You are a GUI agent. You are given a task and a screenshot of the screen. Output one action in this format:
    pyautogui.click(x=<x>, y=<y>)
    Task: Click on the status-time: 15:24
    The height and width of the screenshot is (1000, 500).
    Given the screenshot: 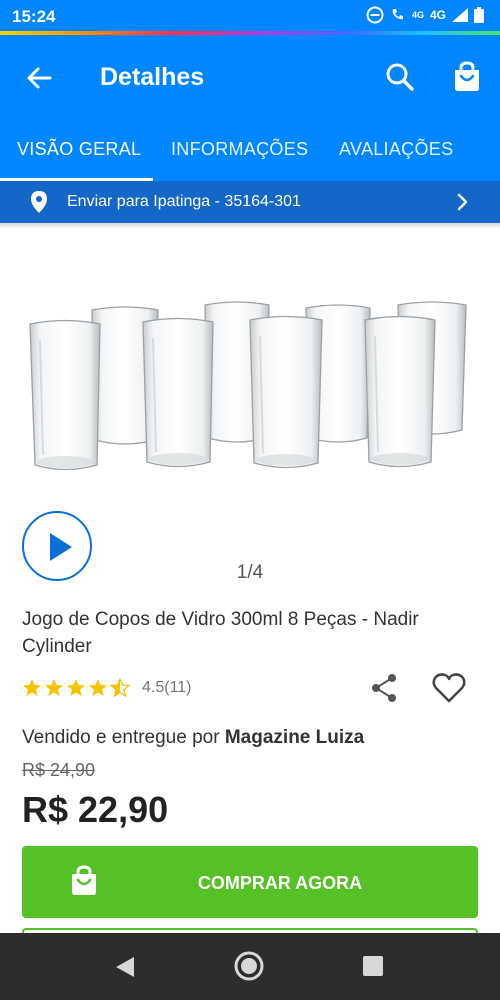 What is the action you would take?
    pyautogui.click(x=34, y=16)
    